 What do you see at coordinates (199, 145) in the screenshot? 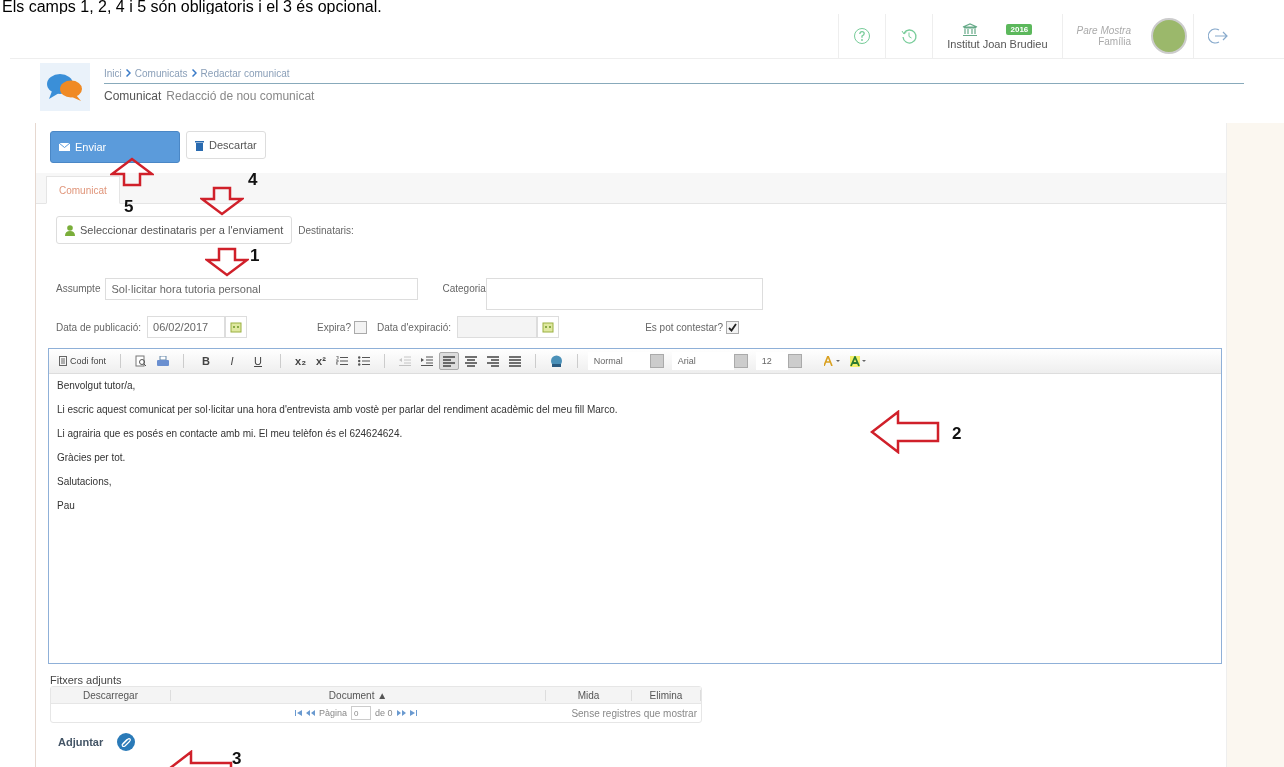
I see `trash-icon` at bounding box center [199, 145].